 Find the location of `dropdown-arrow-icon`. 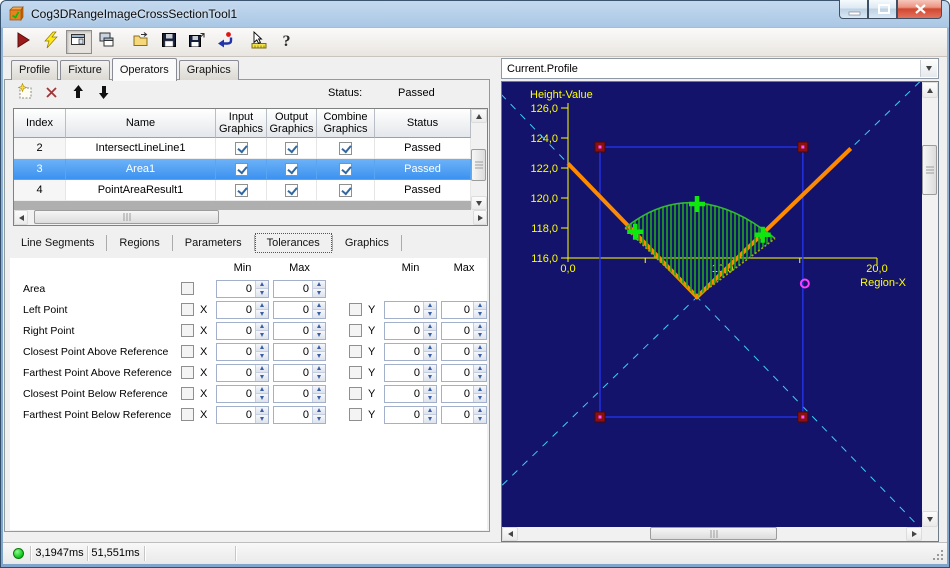

dropdown-arrow-icon is located at coordinates (928, 68).